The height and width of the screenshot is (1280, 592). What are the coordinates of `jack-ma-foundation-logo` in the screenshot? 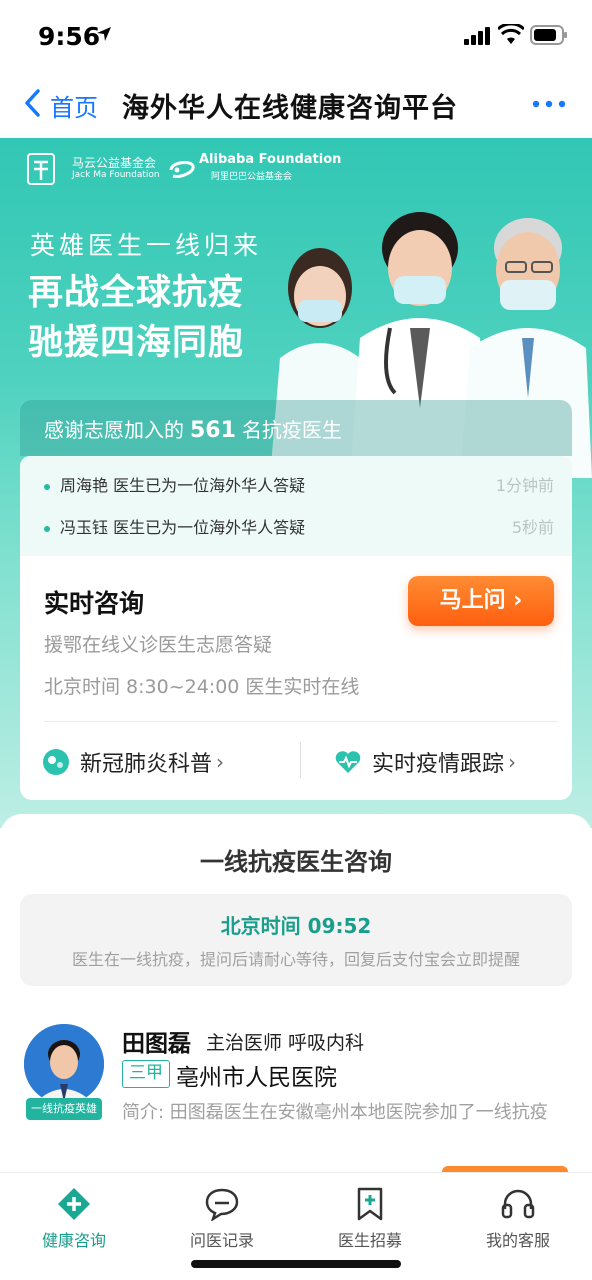 It's located at (41, 169).